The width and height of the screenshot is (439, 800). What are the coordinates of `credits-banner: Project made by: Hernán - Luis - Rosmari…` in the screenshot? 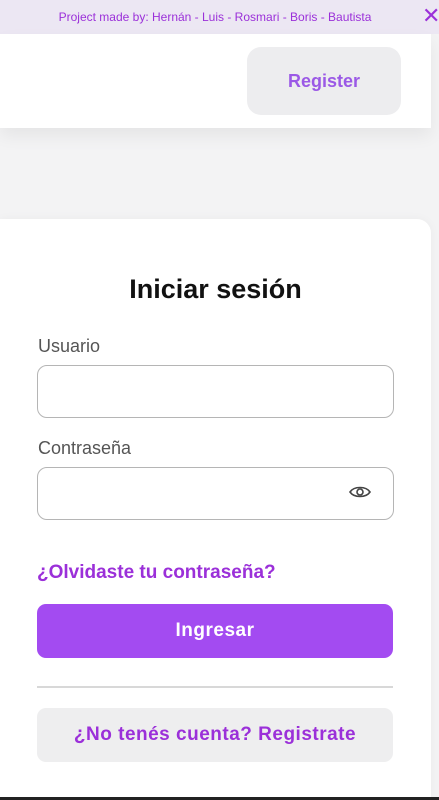 It's located at (219, 17).